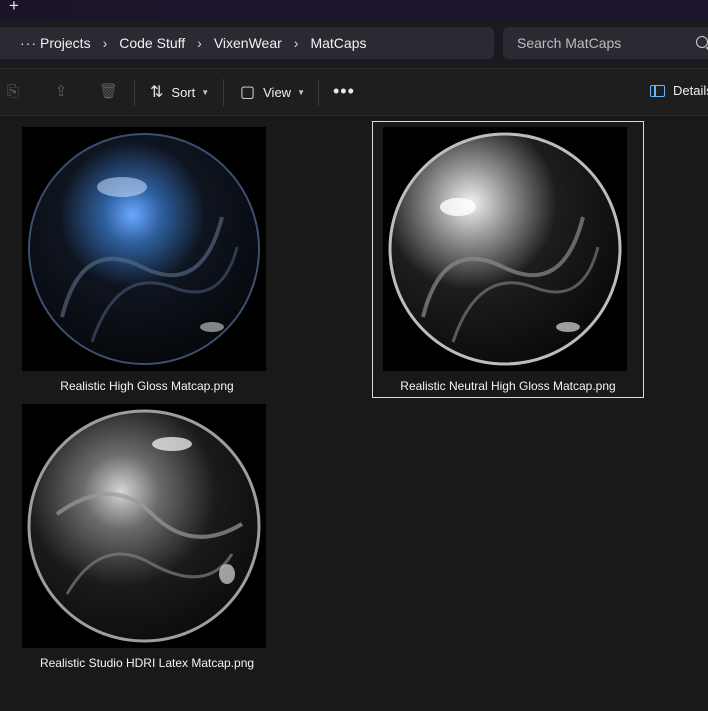 The height and width of the screenshot is (711, 708). I want to click on breadcrumb-item-vixenwear: VixenWear, so click(248, 43).